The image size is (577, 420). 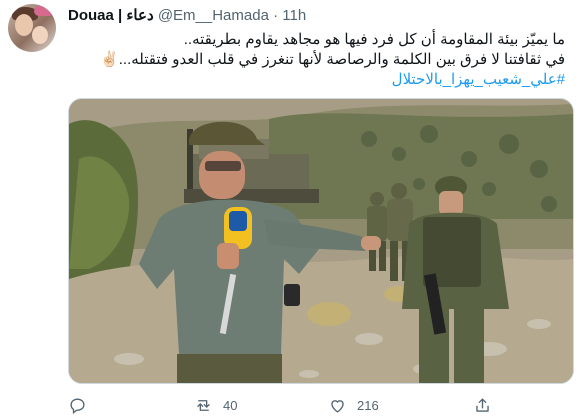 I want to click on like-button: 216, so click(x=353, y=405).